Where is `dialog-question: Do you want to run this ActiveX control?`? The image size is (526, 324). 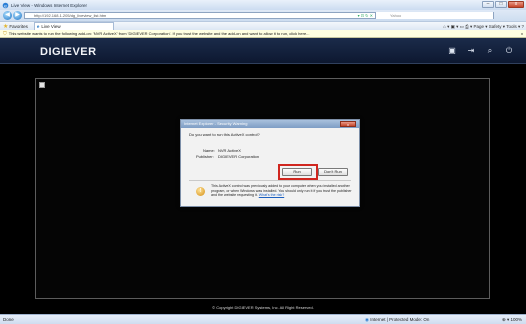
dialog-question: Do you want to run this ActiveX control? is located at coordinates (224, 134).